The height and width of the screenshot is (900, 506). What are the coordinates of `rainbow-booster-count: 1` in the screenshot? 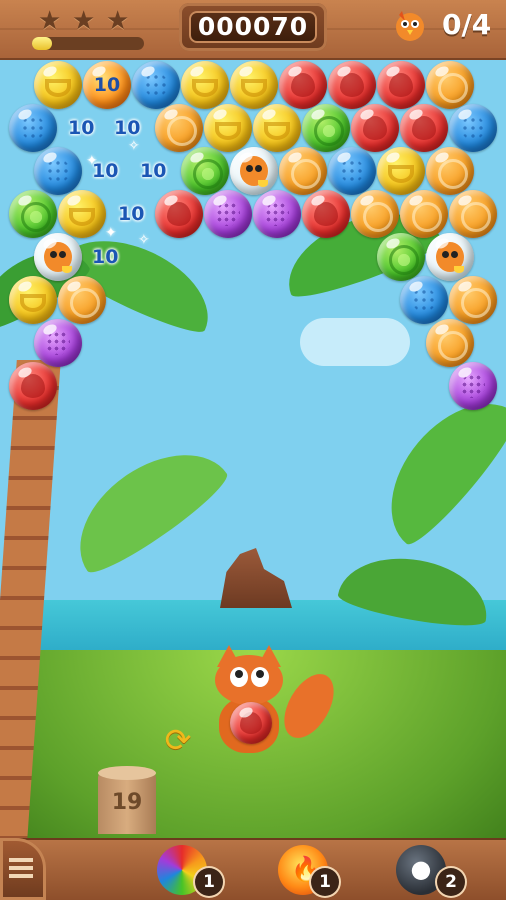 It's located at (209, 882).